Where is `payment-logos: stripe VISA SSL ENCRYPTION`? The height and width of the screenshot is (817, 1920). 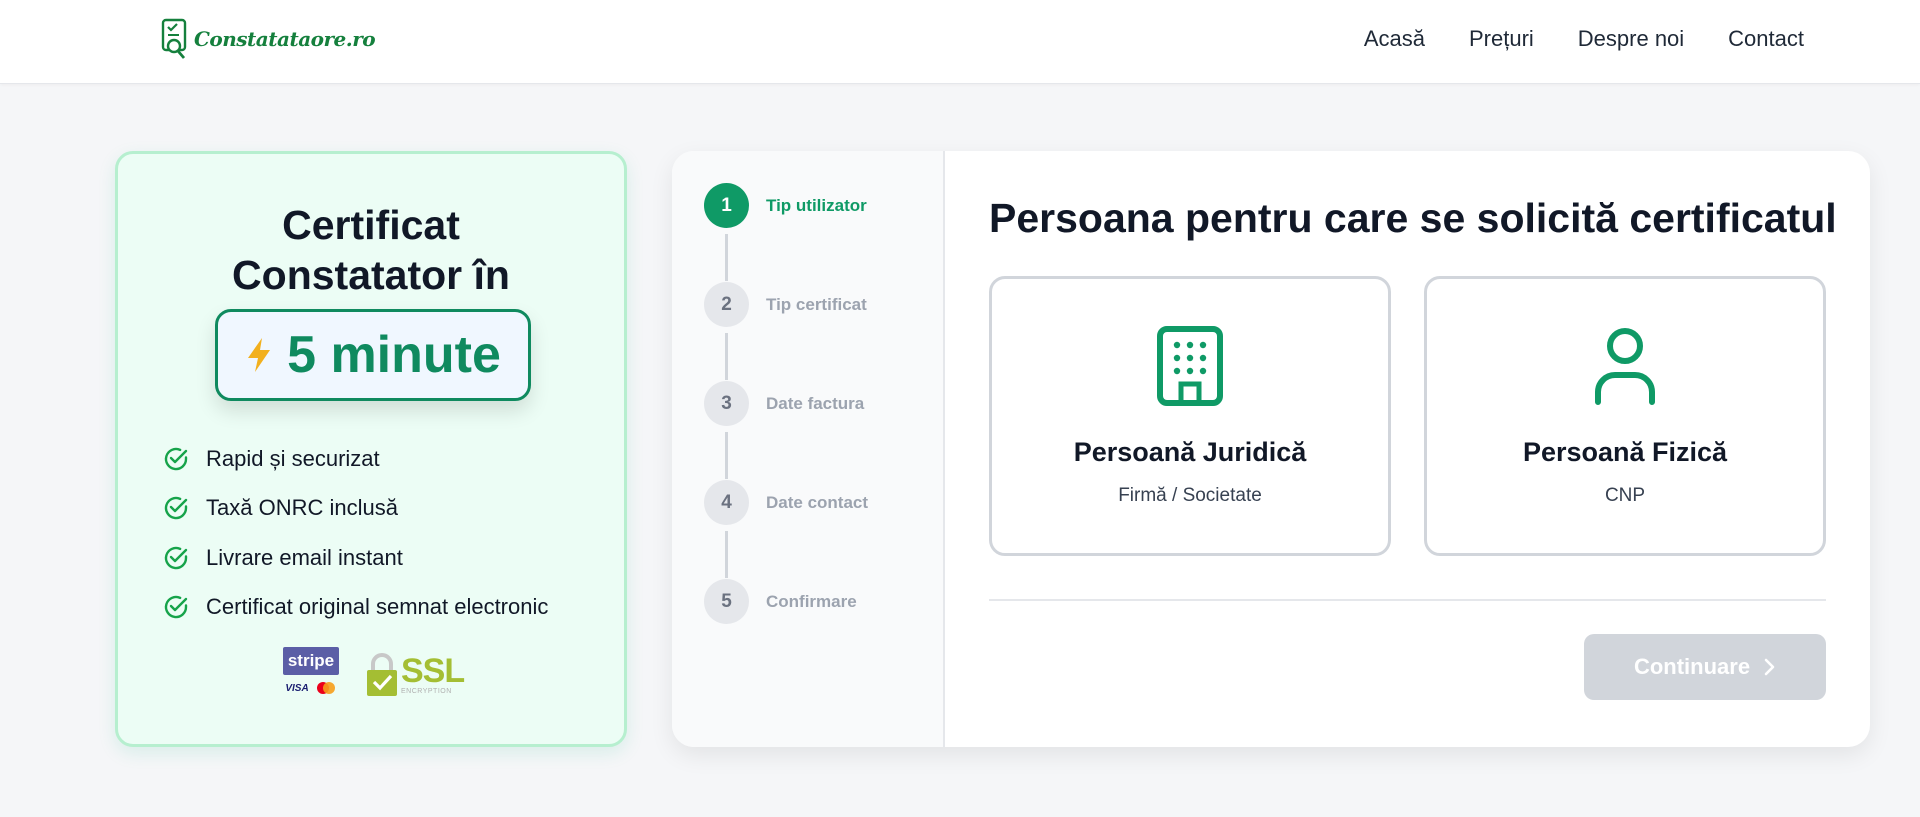 payment-logos: stripe VISA SSL ENCRYPTION is located at coordinates (374, 674).